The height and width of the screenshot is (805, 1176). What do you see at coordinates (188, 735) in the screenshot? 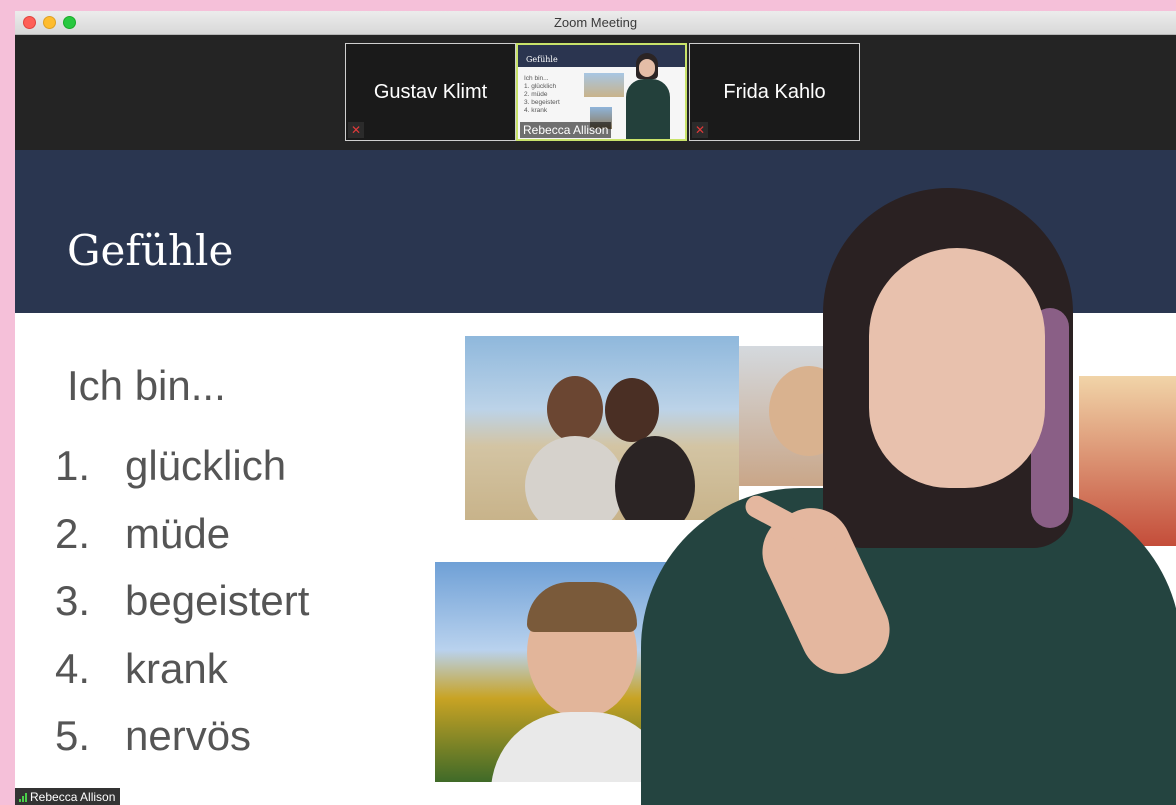
I see `list-word: nervös` at bounding box center [188, 735].